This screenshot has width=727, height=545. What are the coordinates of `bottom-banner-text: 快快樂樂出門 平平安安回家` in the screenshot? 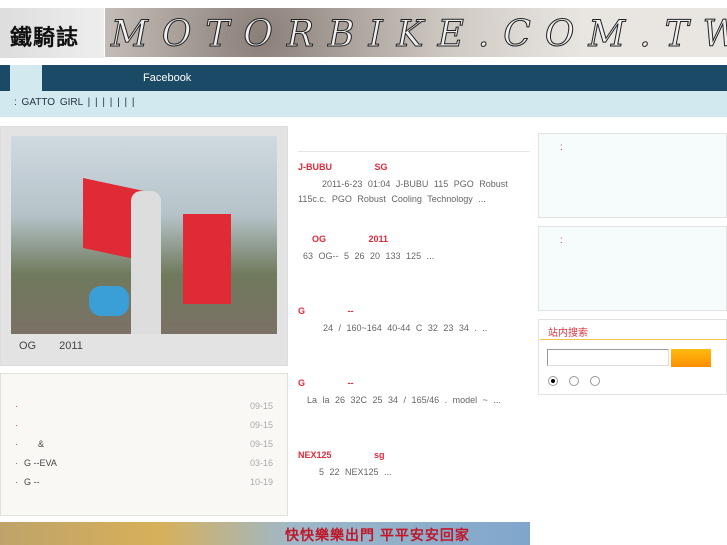 It's located at (377, 535).